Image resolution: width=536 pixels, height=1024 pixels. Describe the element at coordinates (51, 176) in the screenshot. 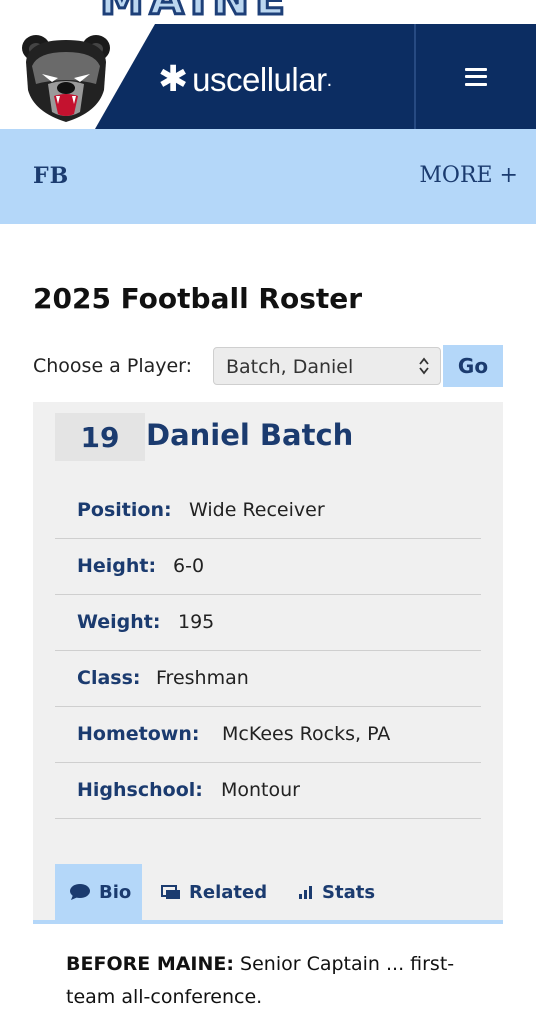

I see `sport-label: FB` at that location.